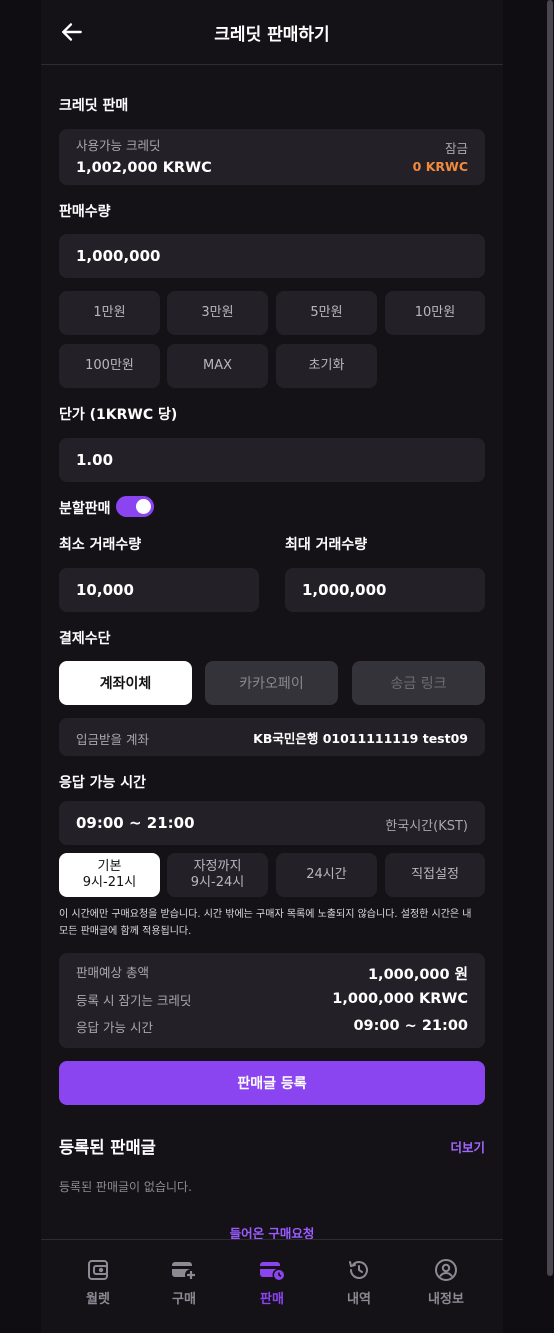 The width and height of the screenshot is (554, 1333). I want to click on nav-label: 내정보, so click(446, 1299).